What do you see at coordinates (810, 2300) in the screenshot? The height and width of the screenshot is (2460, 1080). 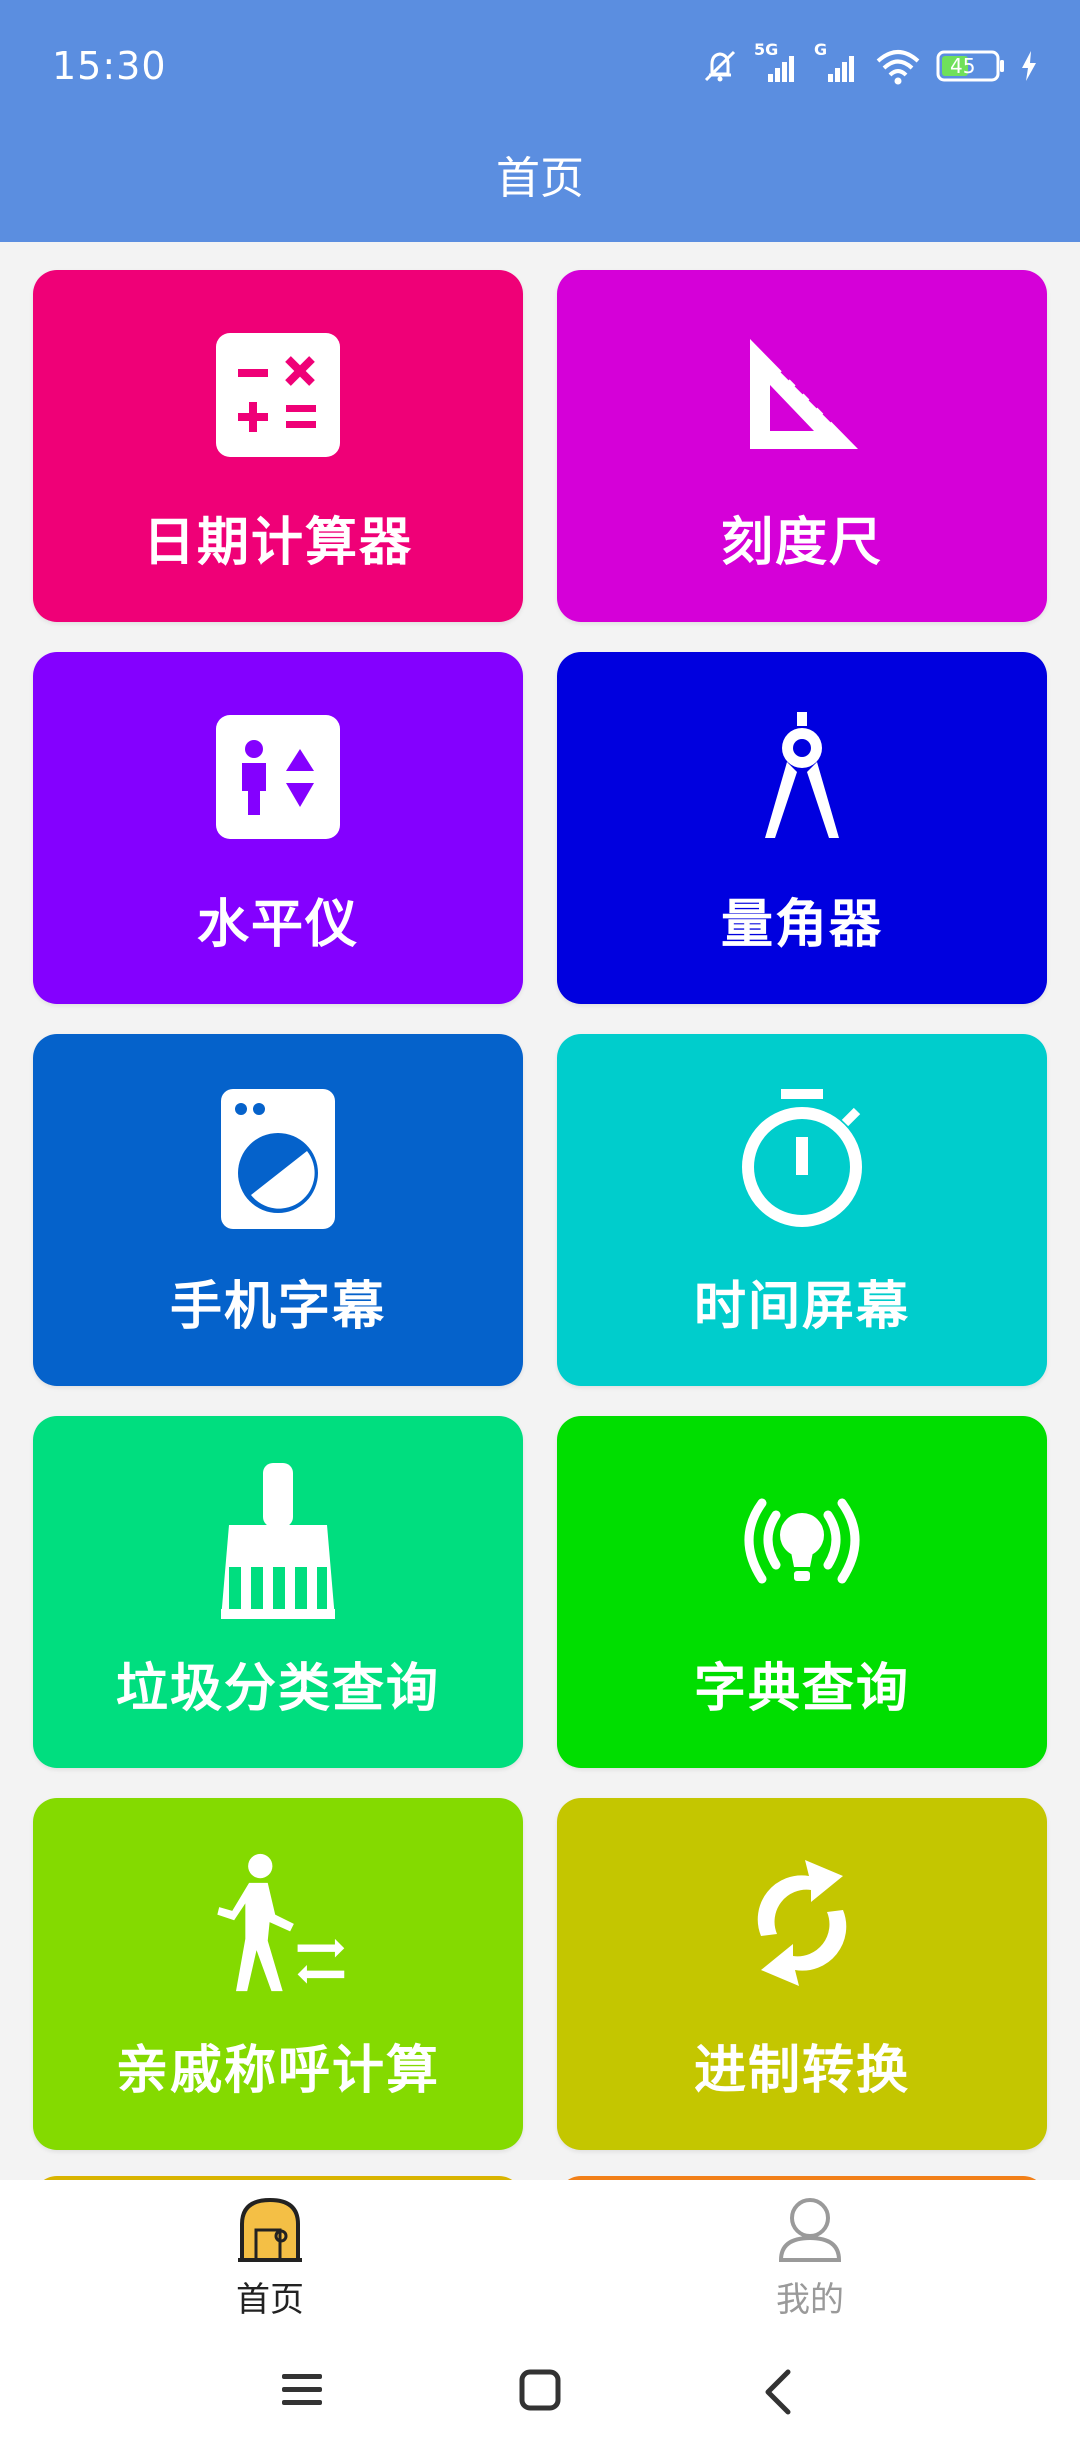 I see `nav-mine-label: 我的` at bounding box center [810, 2300].